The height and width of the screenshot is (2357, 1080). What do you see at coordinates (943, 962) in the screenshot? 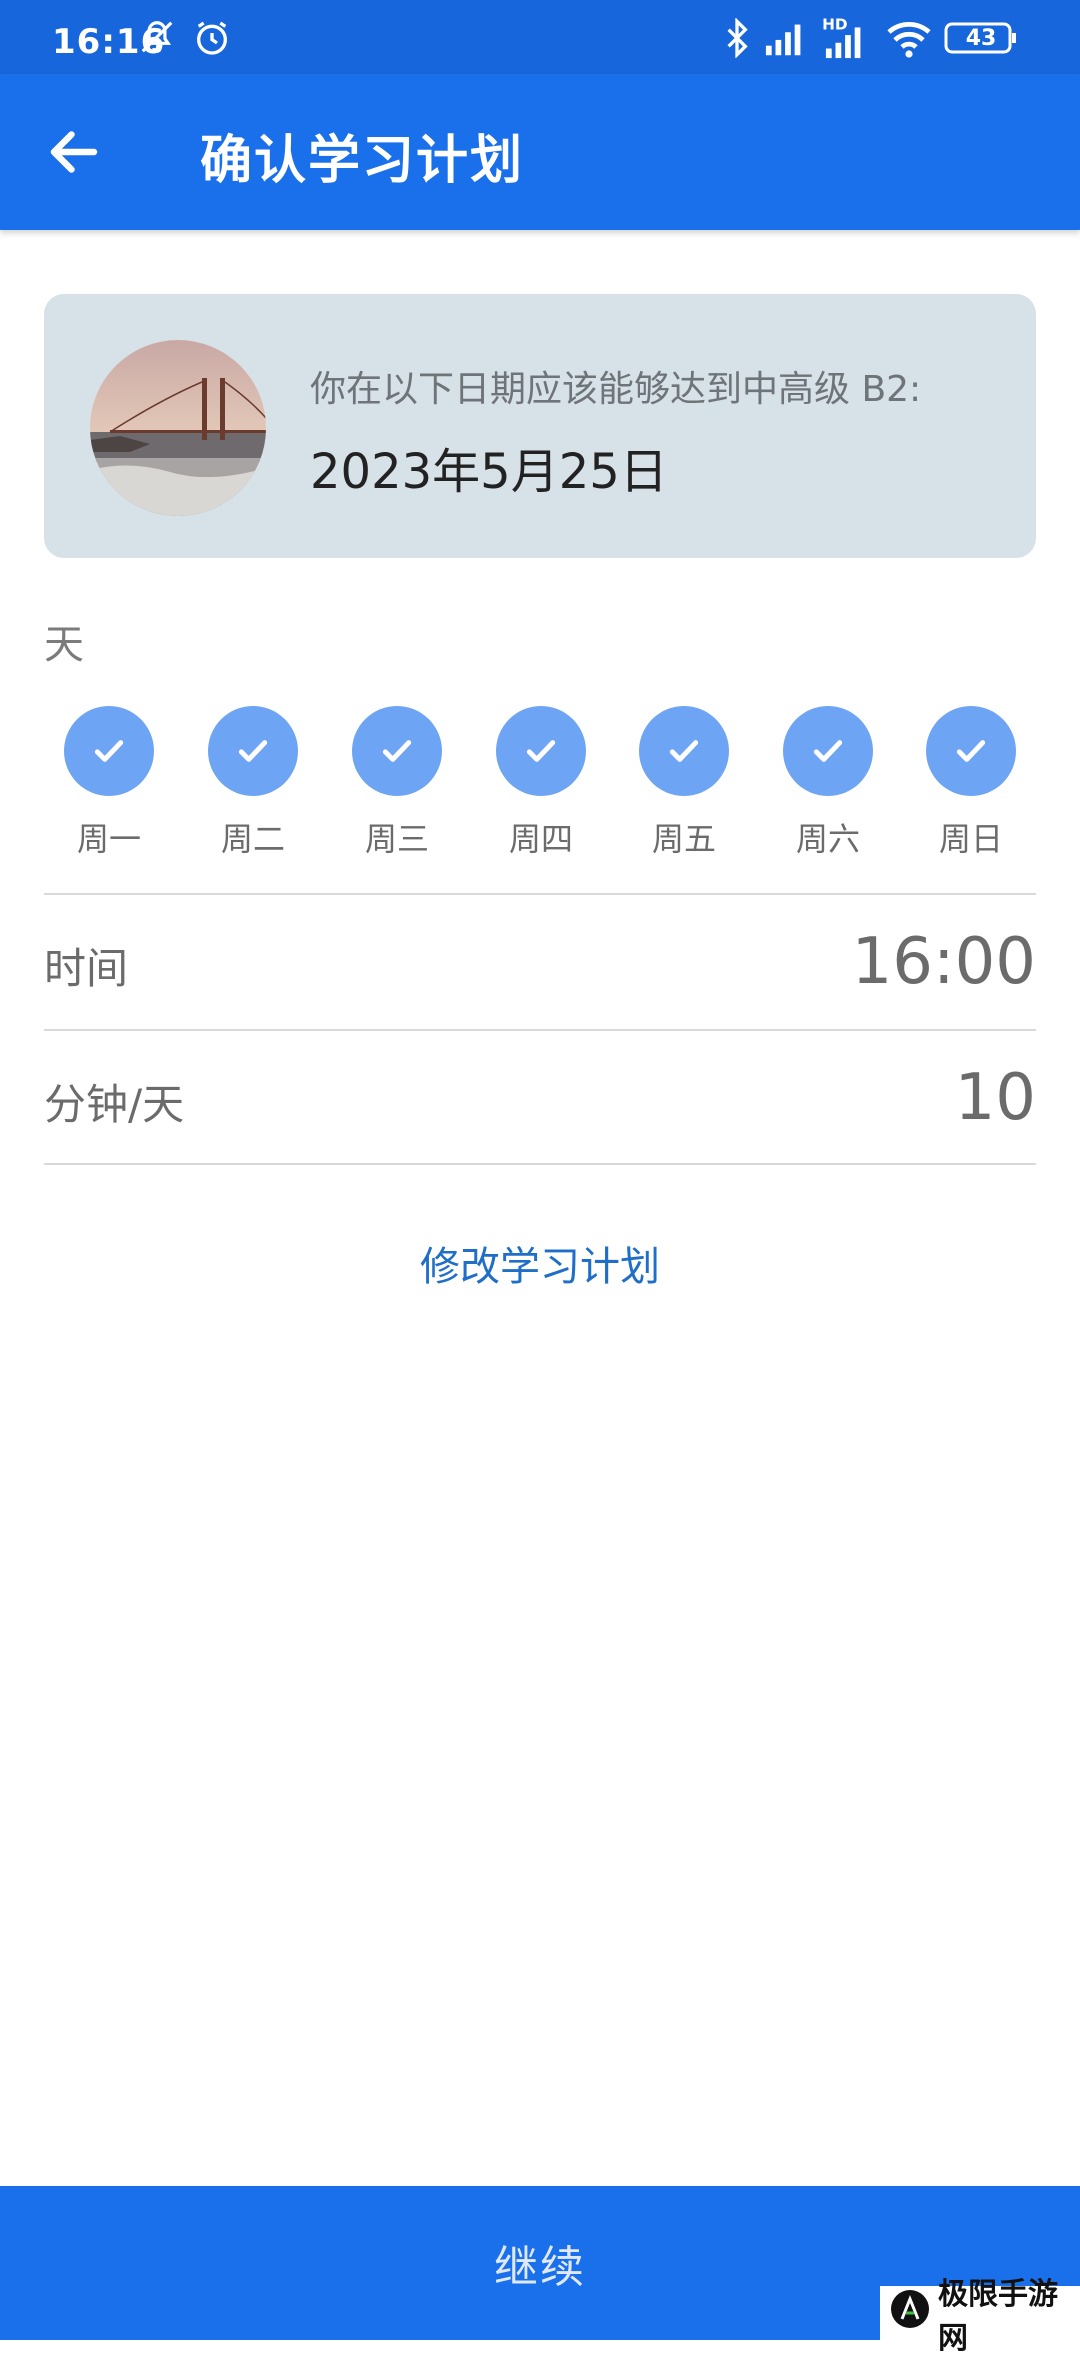
I see `time-value: 16:00` at bounding box center [943, 962].